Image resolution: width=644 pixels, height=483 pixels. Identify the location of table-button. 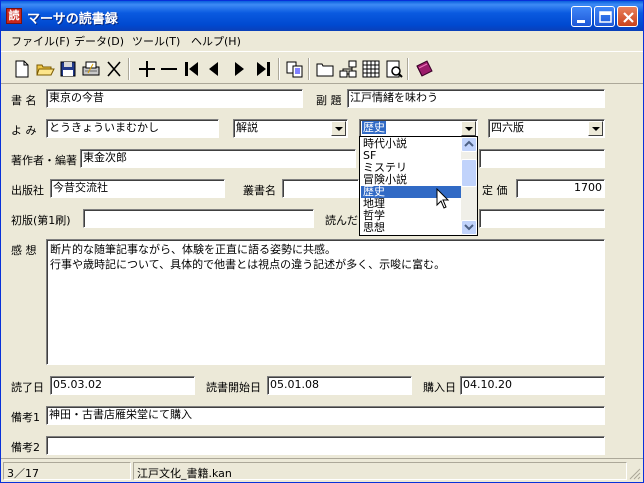
(371, 69).